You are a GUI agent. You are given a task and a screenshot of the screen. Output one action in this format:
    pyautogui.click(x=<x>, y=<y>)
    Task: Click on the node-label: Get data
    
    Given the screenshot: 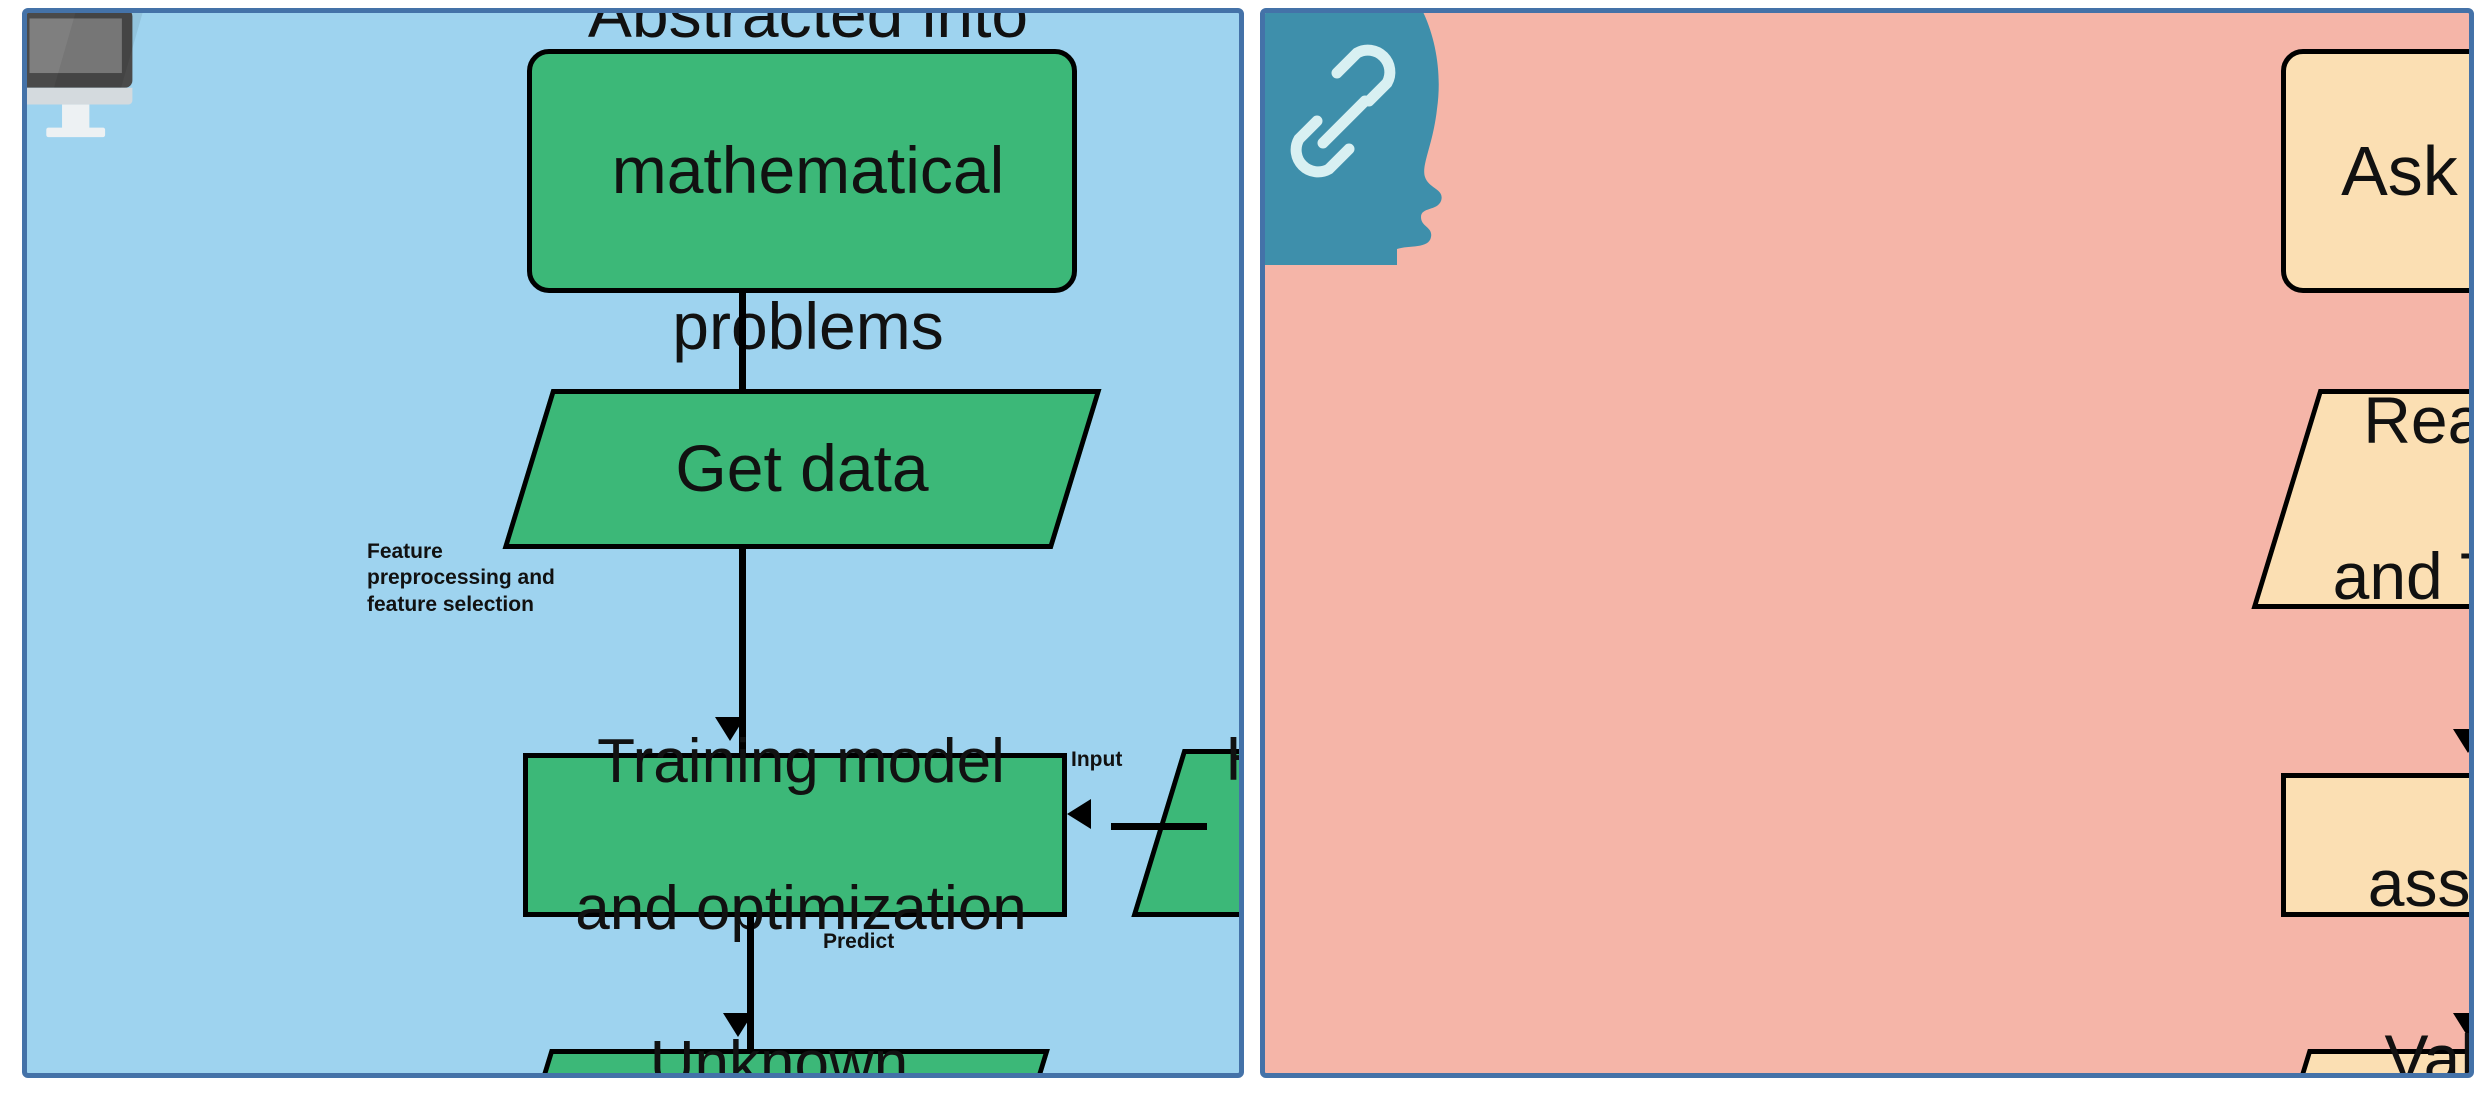 What is the action you would take?
    pyautogui.click(x=802, y=468)
    